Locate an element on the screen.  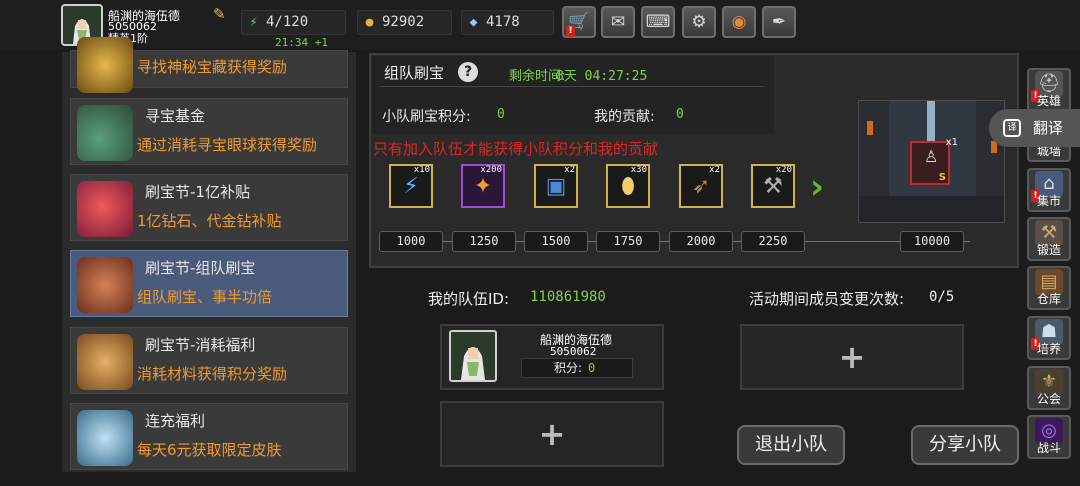
event-item-treasure: 寻找神秘宝藏获得奖励 is located at coordinates (209, 65).